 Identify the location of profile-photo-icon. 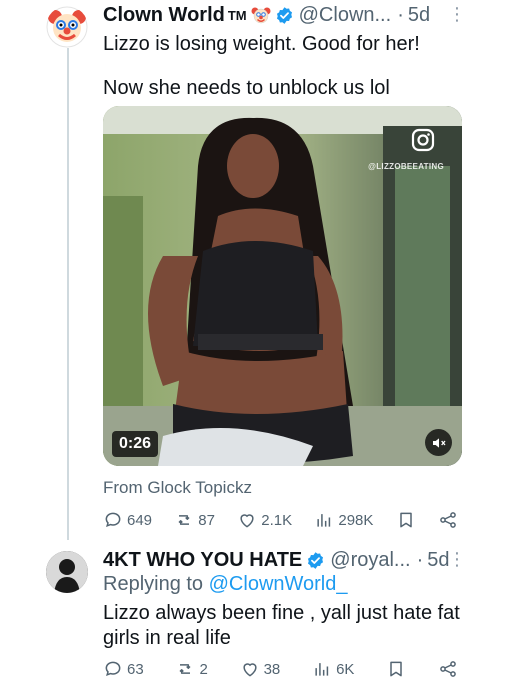
(67, 572).